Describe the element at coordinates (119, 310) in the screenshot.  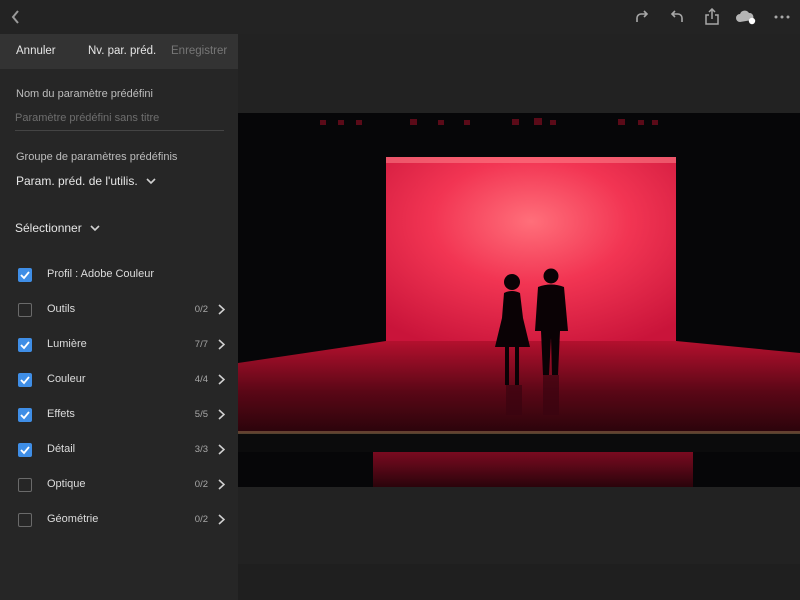
I see `setting-row-outils: Outils 0/2` at that location.